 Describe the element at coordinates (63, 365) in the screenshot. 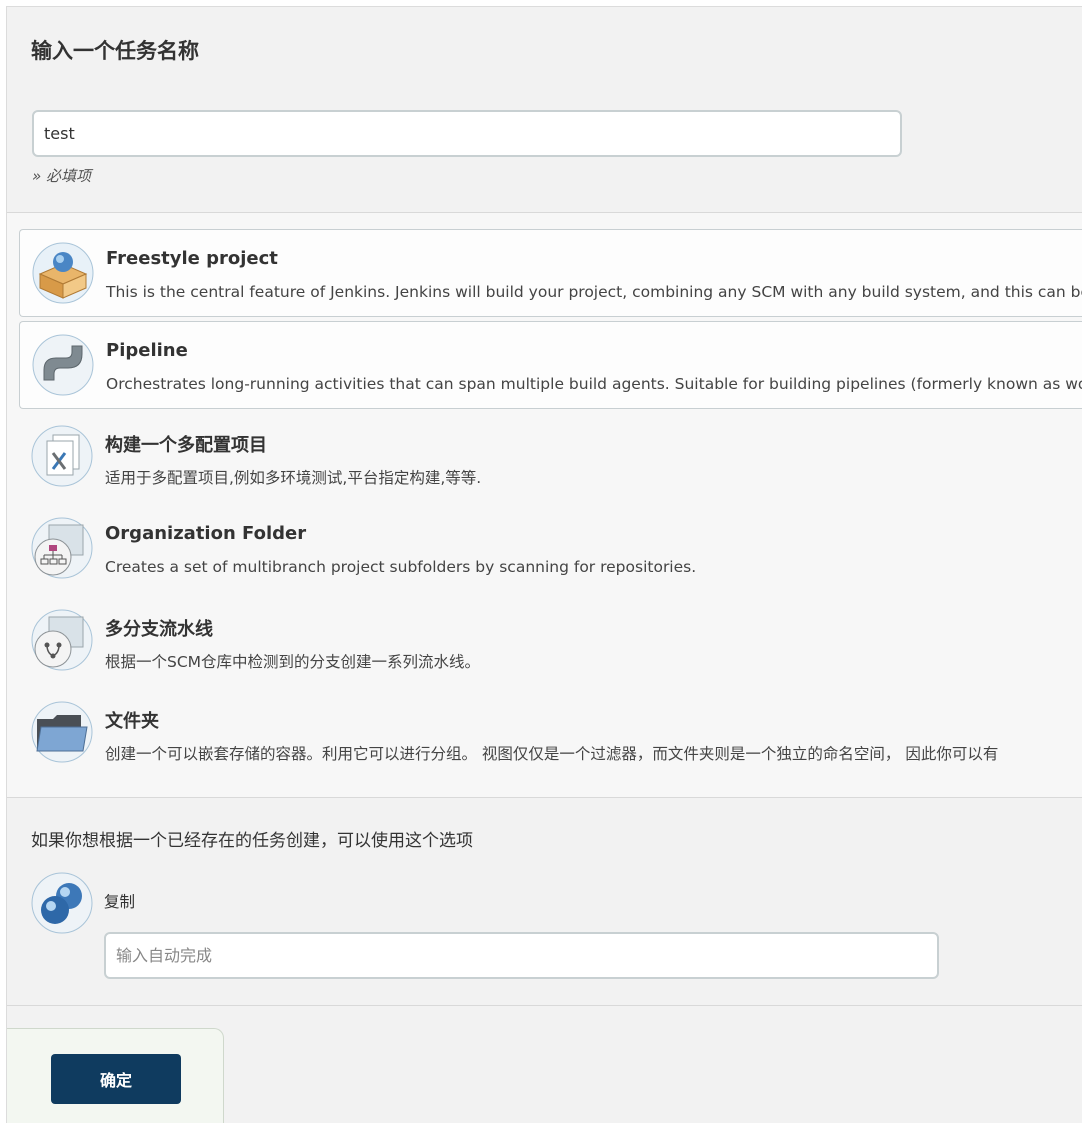

I see `pipeline-pipe-icon` at that location.